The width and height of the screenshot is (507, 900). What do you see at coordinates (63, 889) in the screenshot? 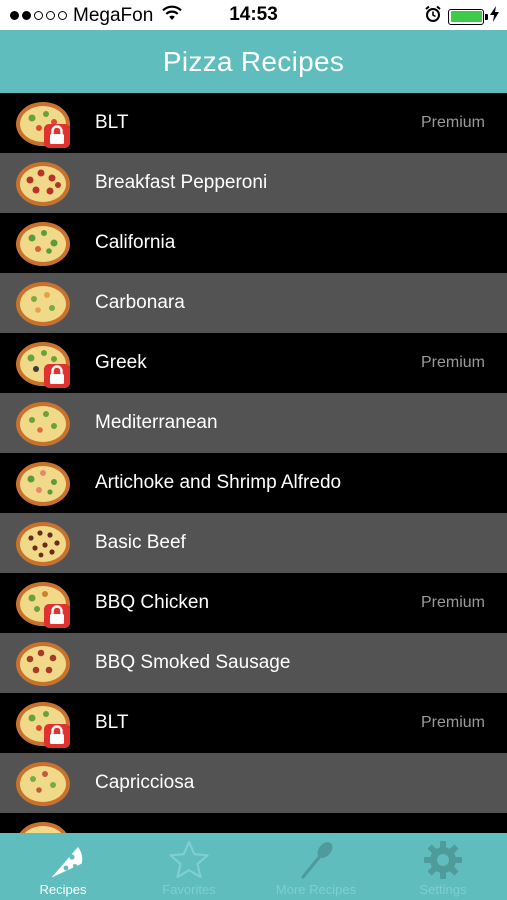
I see `tab-label: Recipes` at bounding box center [63, 889].